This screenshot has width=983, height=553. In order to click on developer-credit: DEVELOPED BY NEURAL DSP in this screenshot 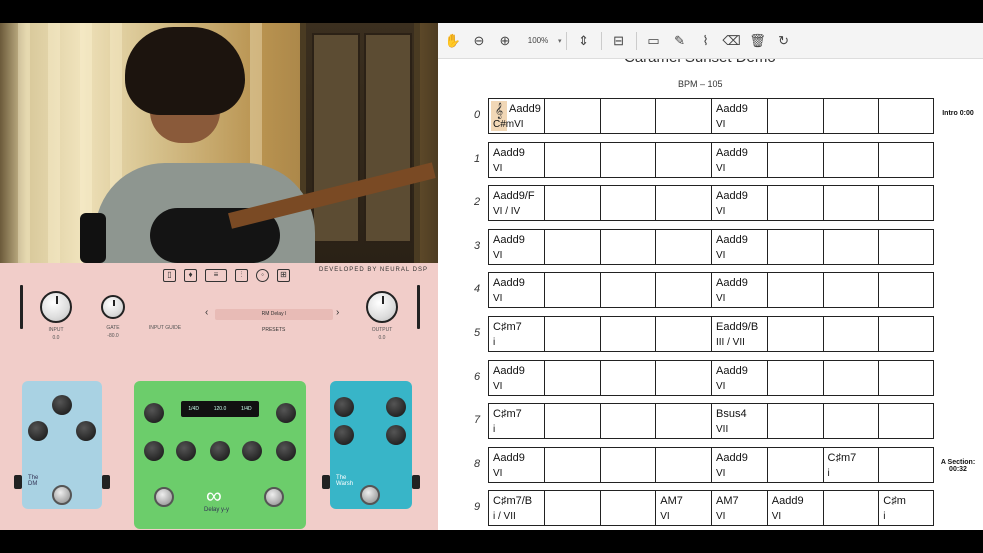, I will do `click(373, 270)`.